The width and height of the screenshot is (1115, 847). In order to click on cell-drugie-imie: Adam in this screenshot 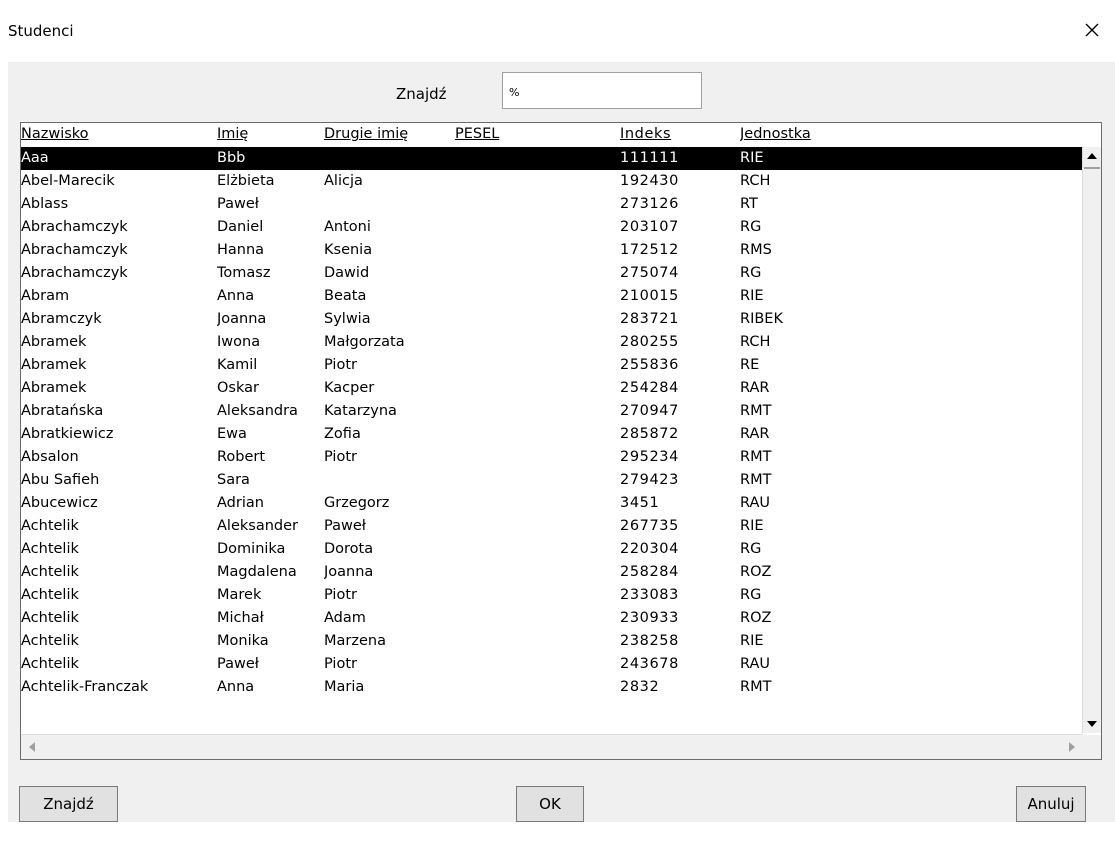, I will do `click(345, 618)`.